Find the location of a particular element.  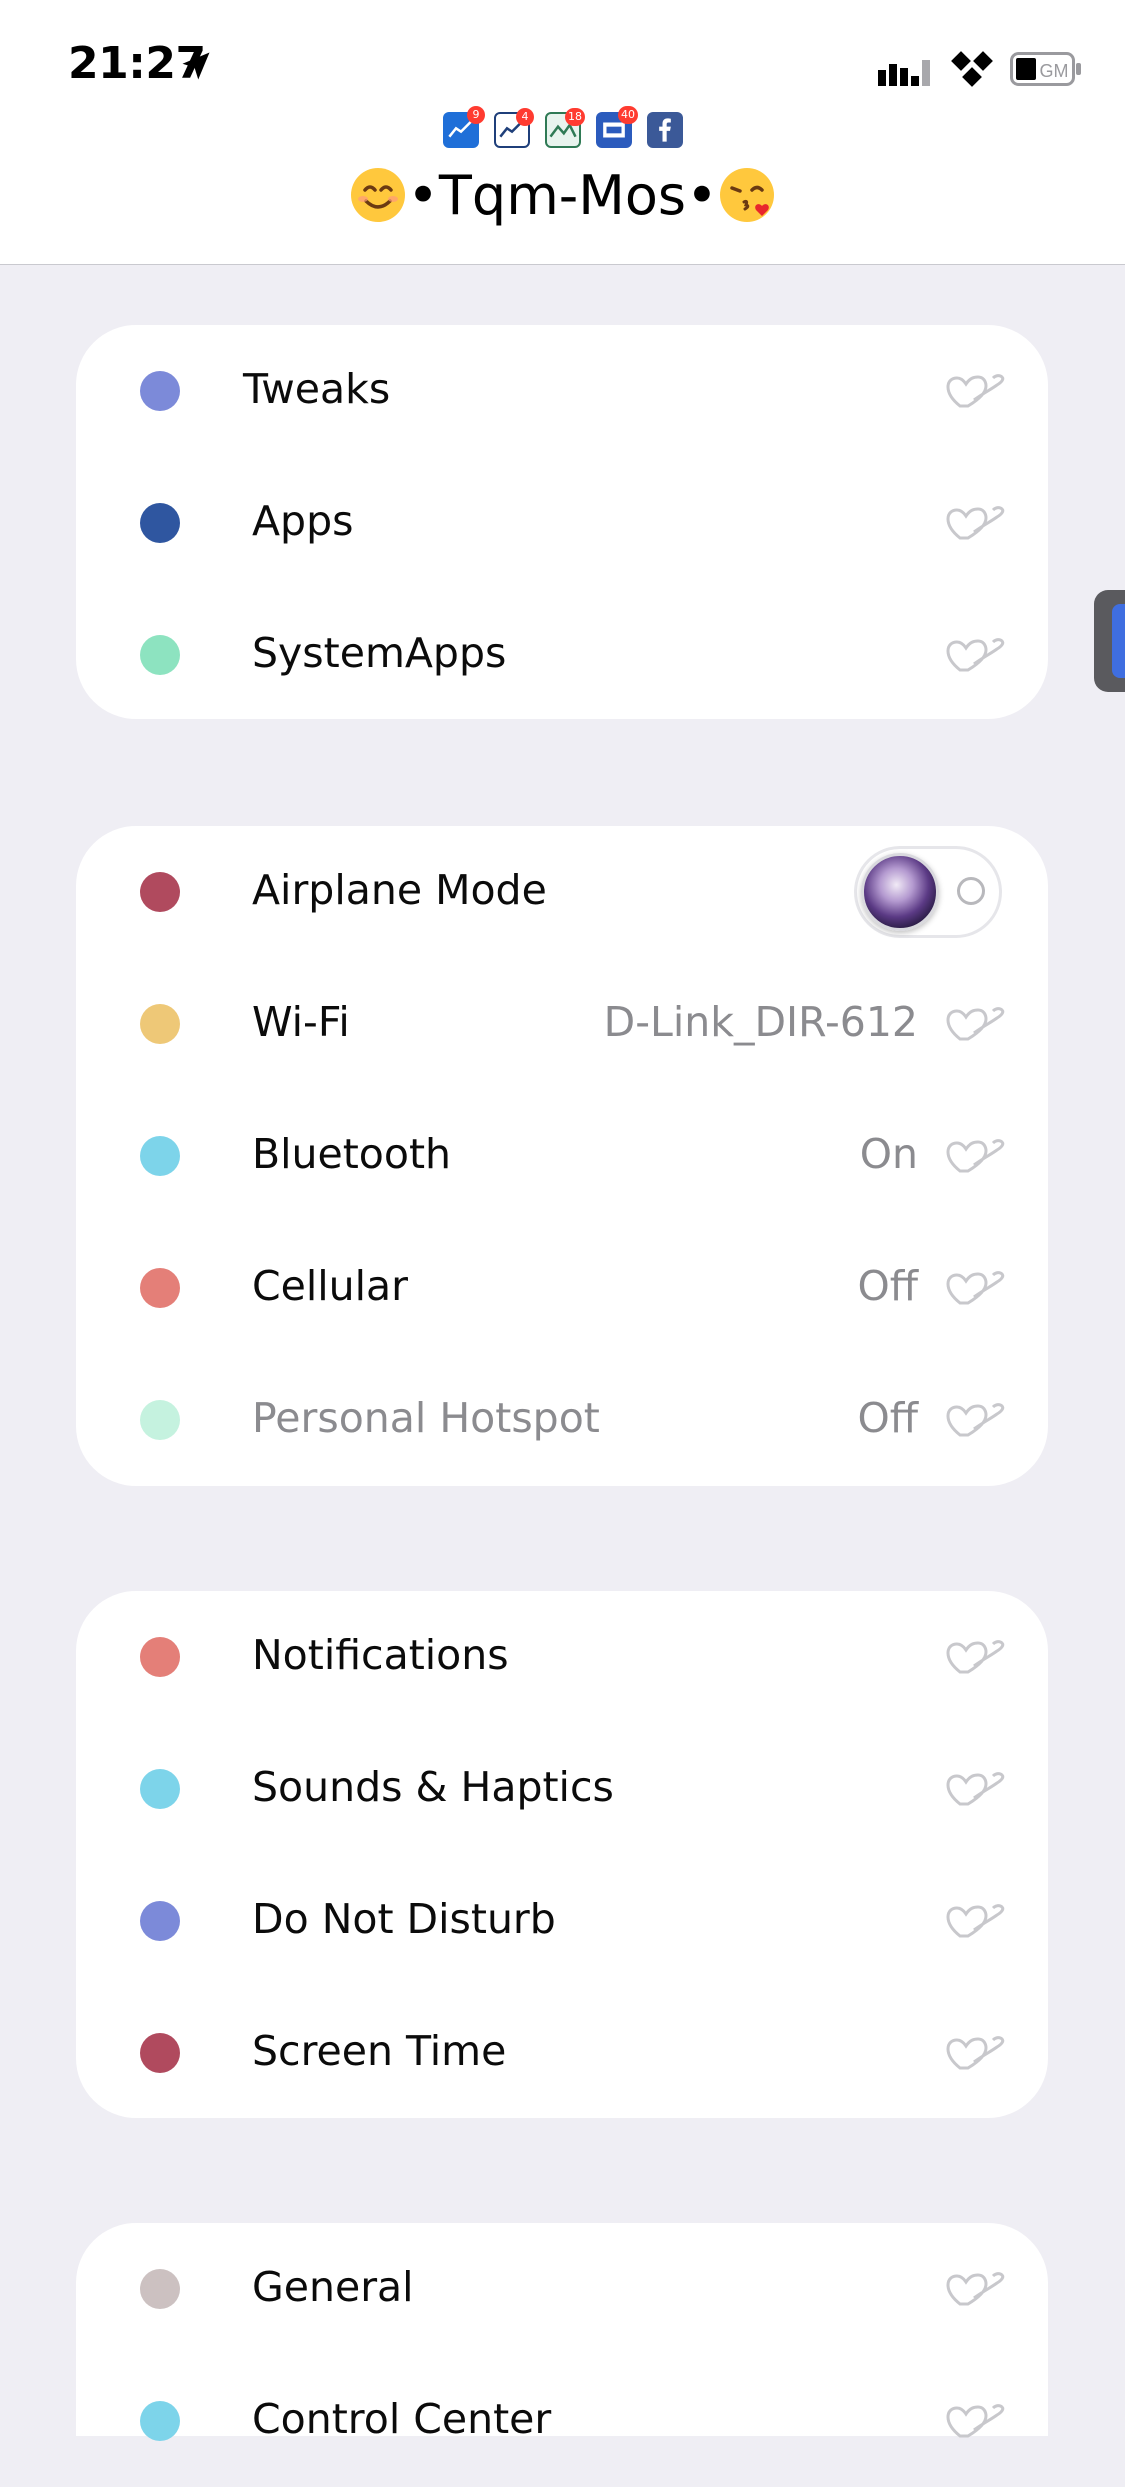

settings-row-notifications: Notifications is located at coordinates (562, 1657).